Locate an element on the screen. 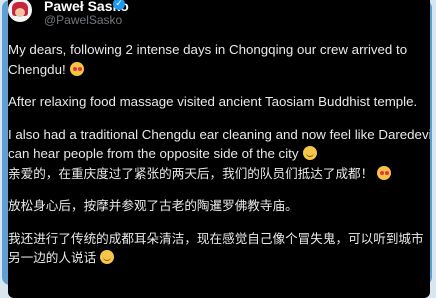  tweet-line-text: 亲爱的，在重庆度过了紧张的两天后，我们的队员们抵达了成都！ is located at coordinates (191, 173).